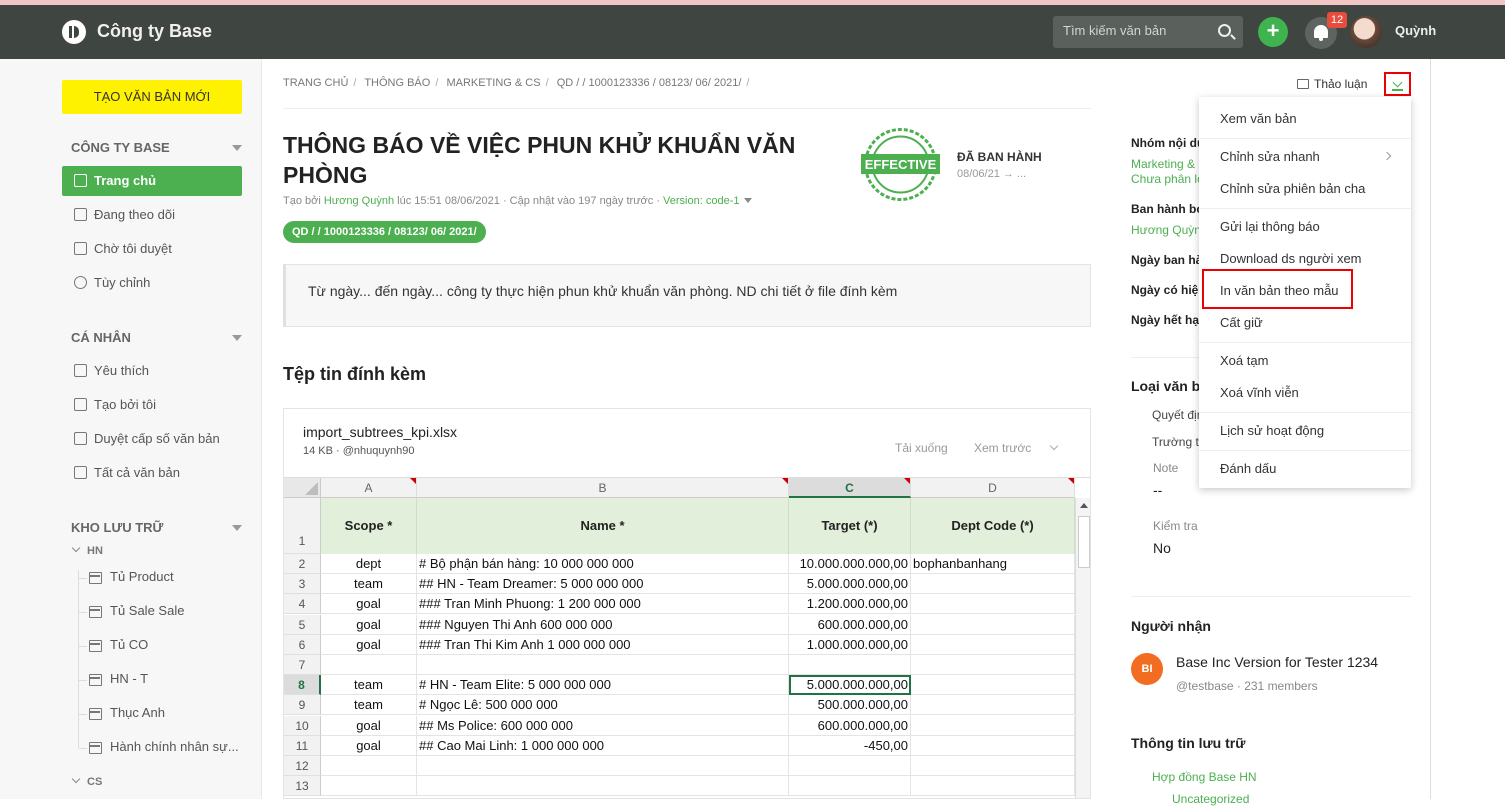 This screenshot has width=1505, height=806. Describe the element at coordinates (850, 624) in the screenshot. I see `table-cell: 600.000.000,00` at that location.